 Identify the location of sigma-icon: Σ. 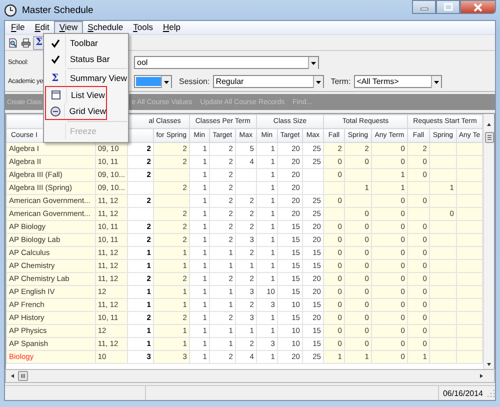
(55, 78).